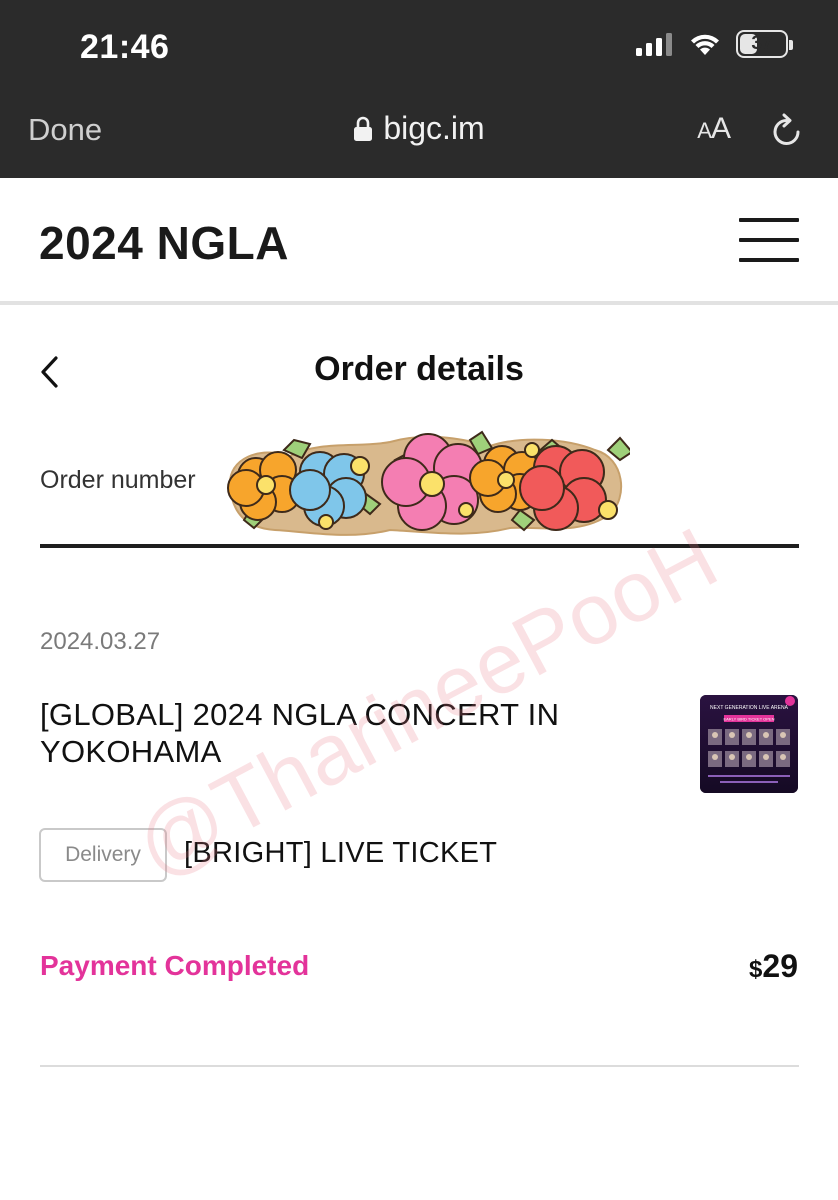  I want to click on battery-icon: 37, so click(764, 44).